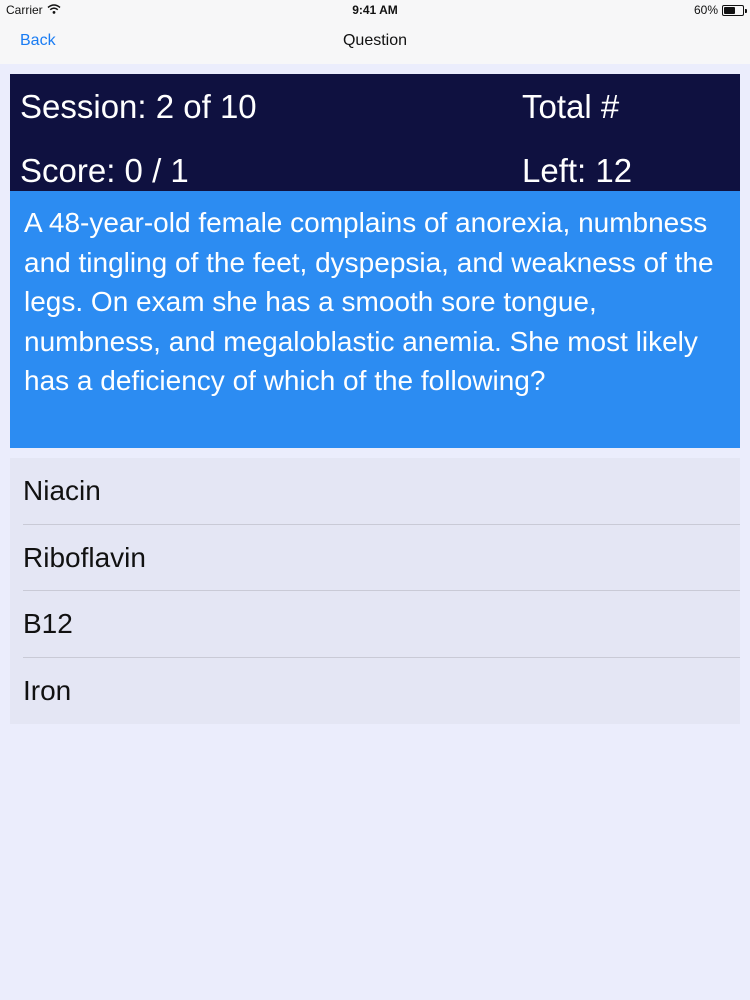 The height and width of the screenshot is (1000, 750). I want to click on left-count-label: Left: 12, so click(577, 170).